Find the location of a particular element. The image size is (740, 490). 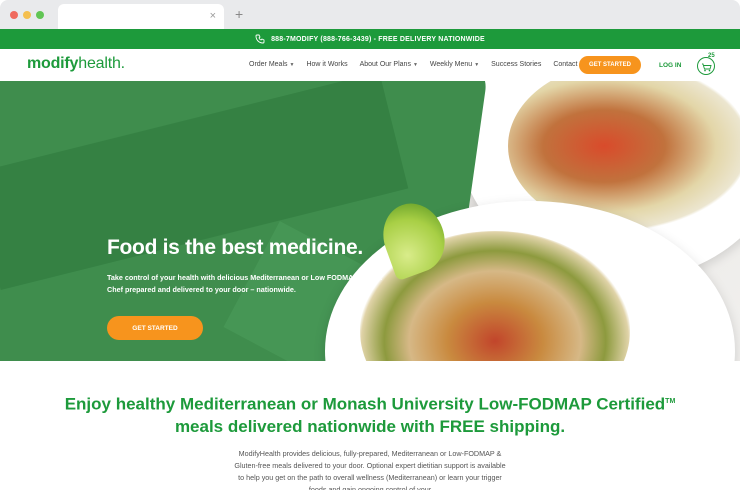

browser-chrome: × + is located at coordinates (370, 14).